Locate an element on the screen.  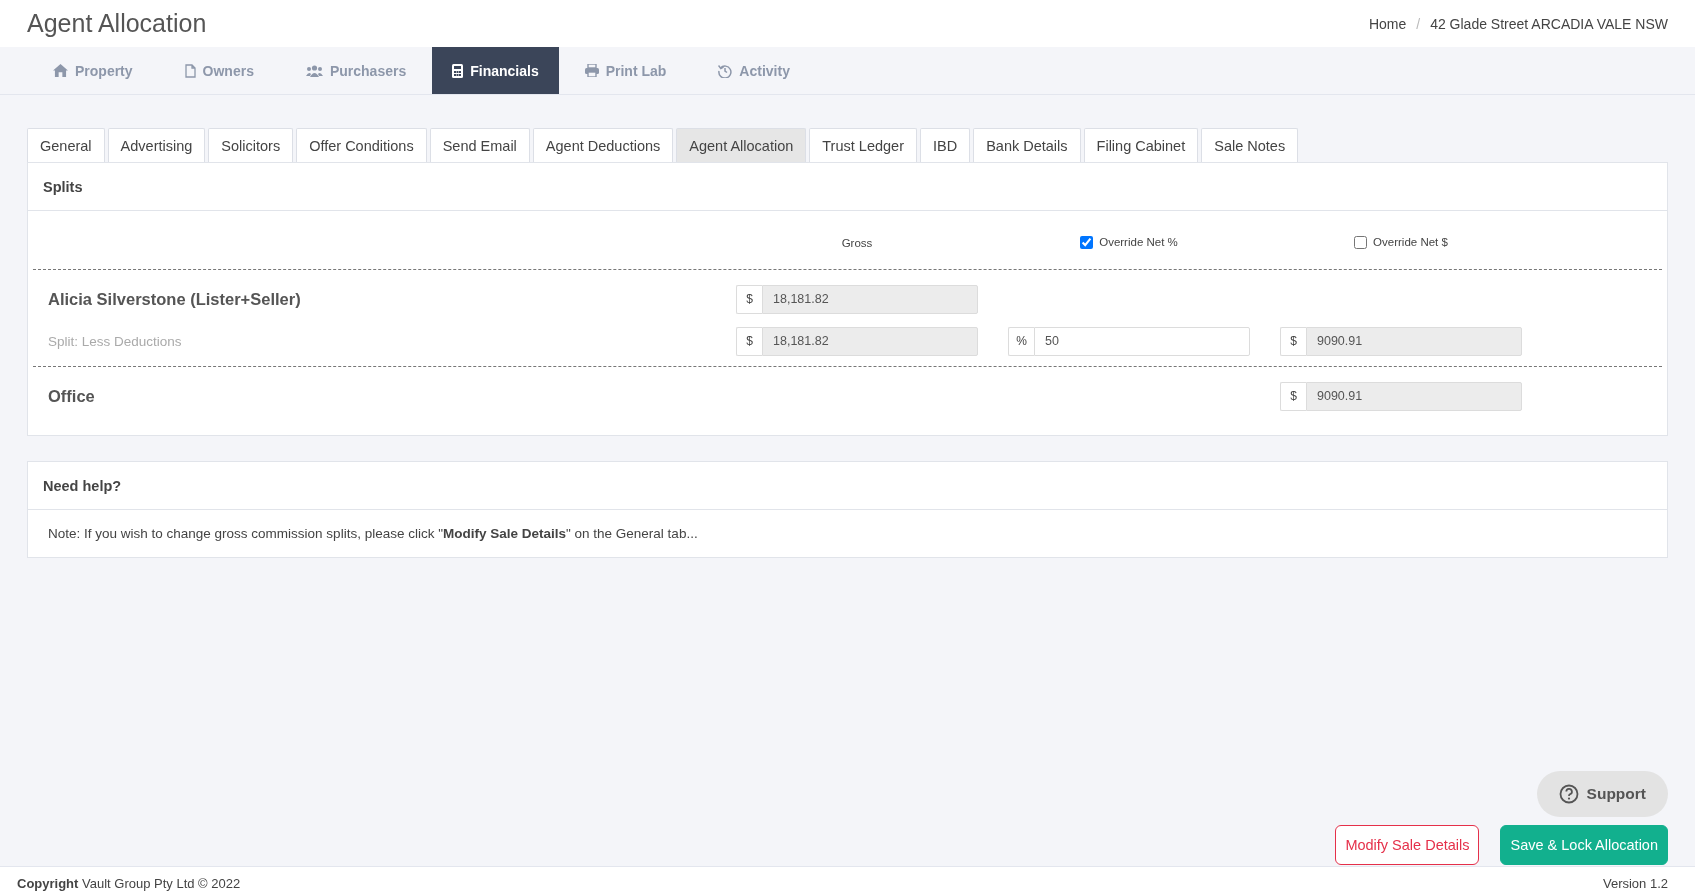
tab: Filing Cabinet is located at coordinates (1141, 145).